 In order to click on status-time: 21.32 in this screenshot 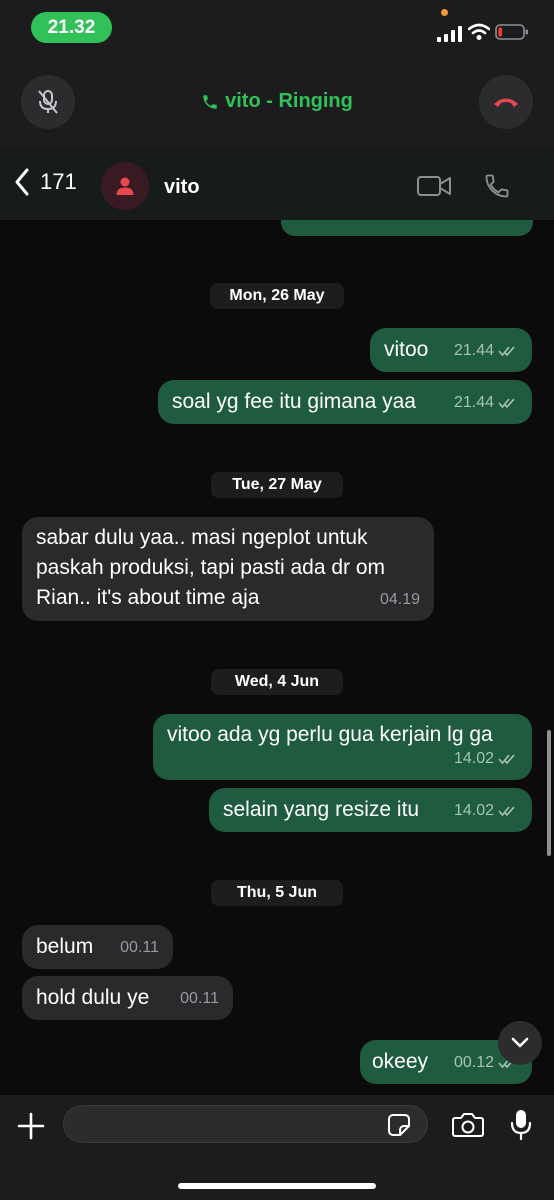, I will do `click(71, 27)`.